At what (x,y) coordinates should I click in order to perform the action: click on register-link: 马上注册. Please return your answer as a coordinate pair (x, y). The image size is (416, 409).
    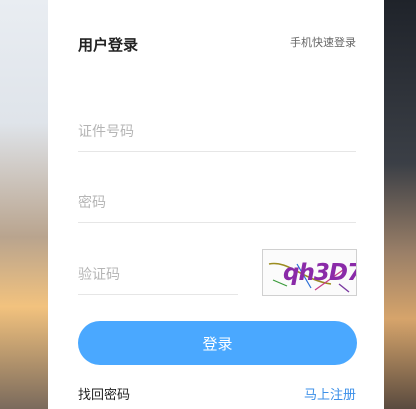
    Looking at the image, I should click on (330, 393).